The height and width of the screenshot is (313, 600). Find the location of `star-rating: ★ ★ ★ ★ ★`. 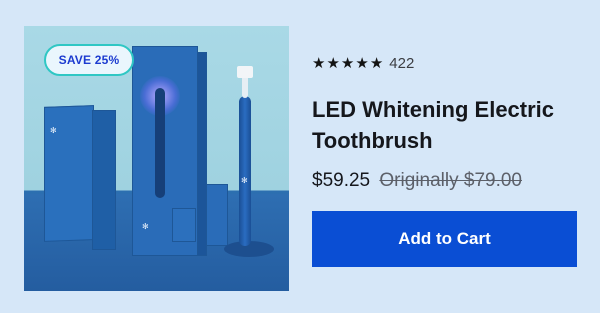

star-rating: ★ ★ ★ ★ ★ is located at coordinates (348, 62).